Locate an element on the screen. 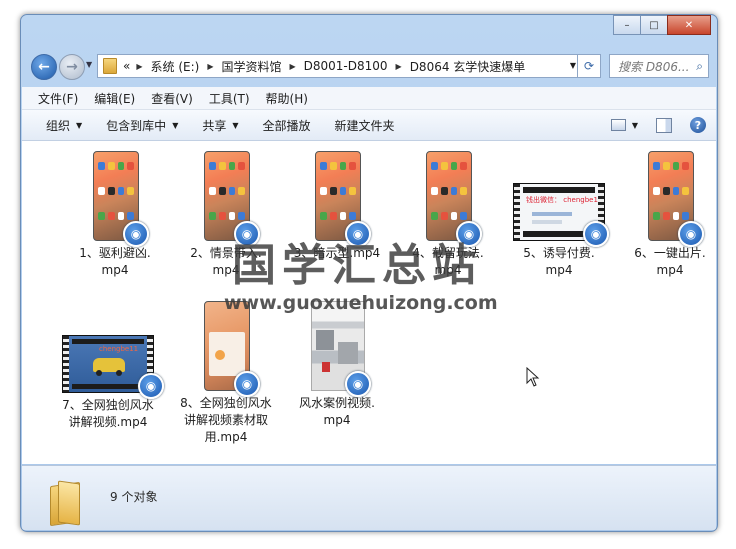 Image resolution: width=736 pixels, height=549 pixels. close-button: ✕ is located at coordinates (689, 25).